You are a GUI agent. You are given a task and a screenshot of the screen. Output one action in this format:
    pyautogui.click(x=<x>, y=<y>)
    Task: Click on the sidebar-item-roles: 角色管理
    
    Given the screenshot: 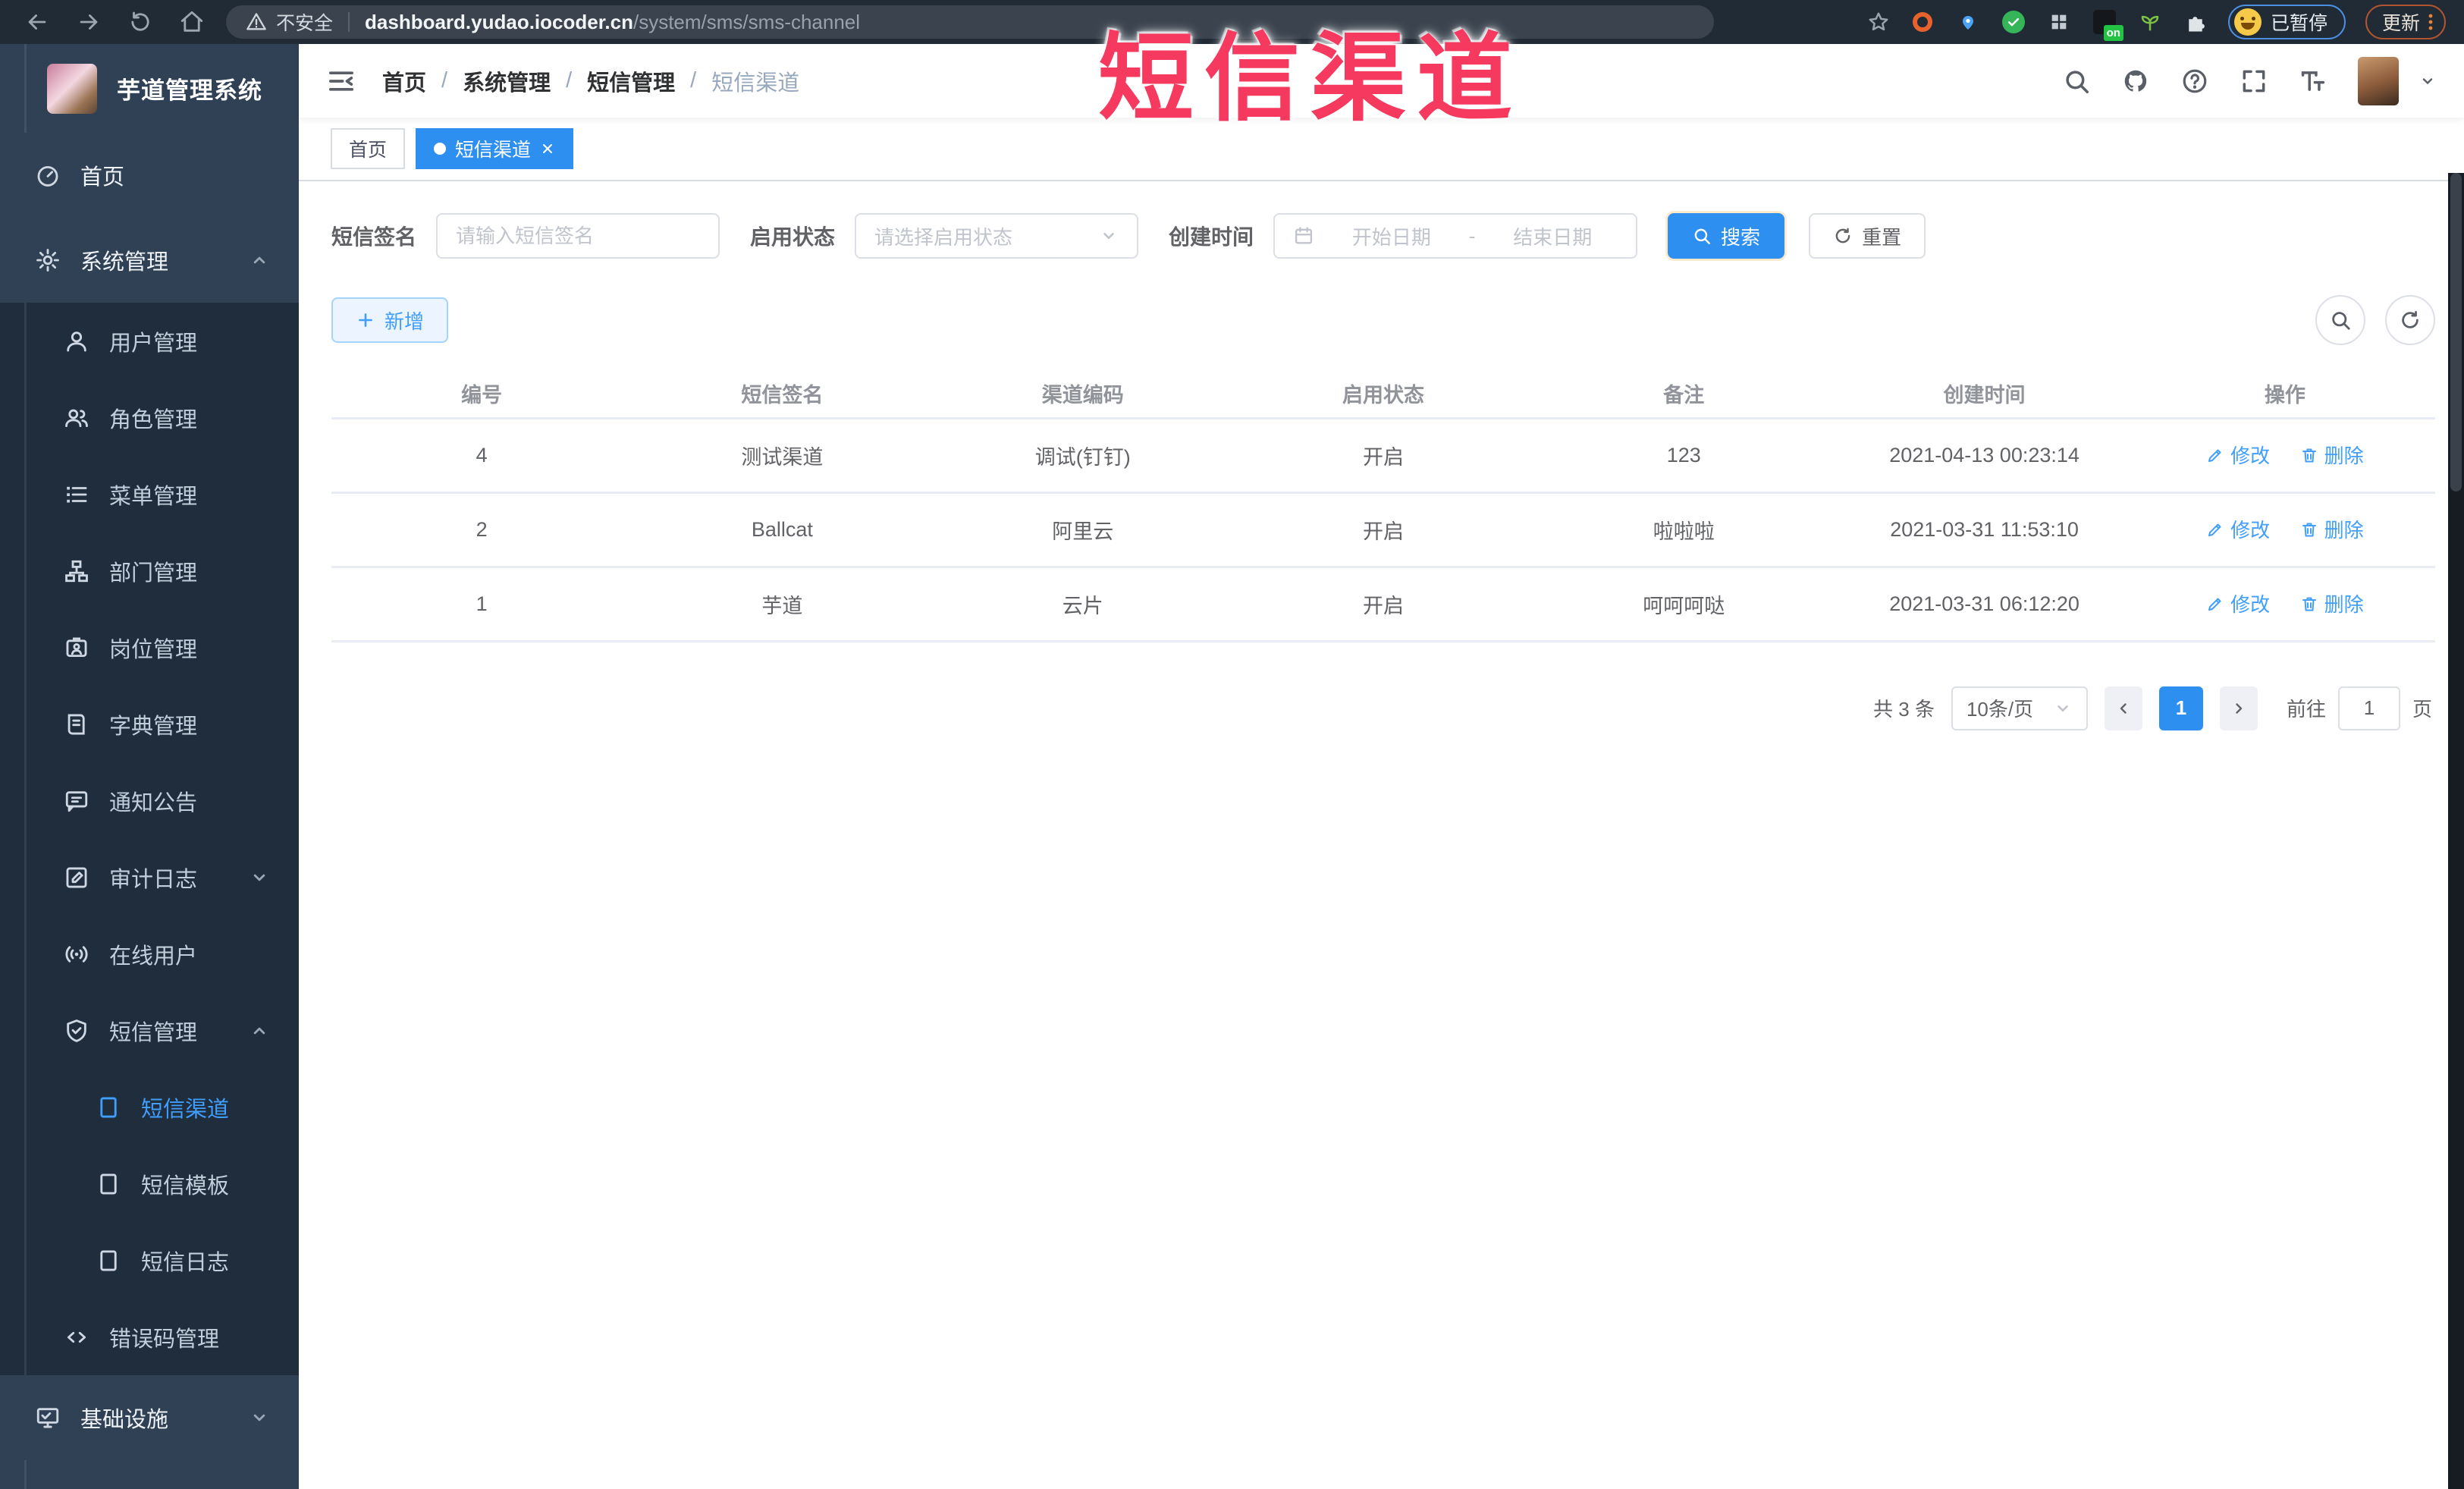 What is the action you would take?
    pyautogui.click(x=149, y=417)
    